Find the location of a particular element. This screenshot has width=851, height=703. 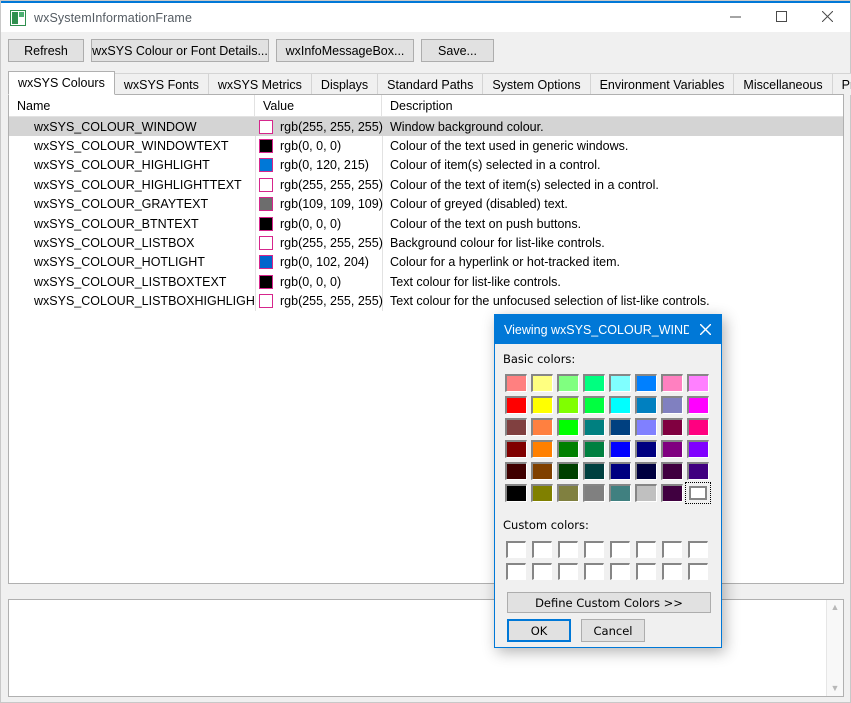

column-header-value: Value is located at coordinates (318, 106).